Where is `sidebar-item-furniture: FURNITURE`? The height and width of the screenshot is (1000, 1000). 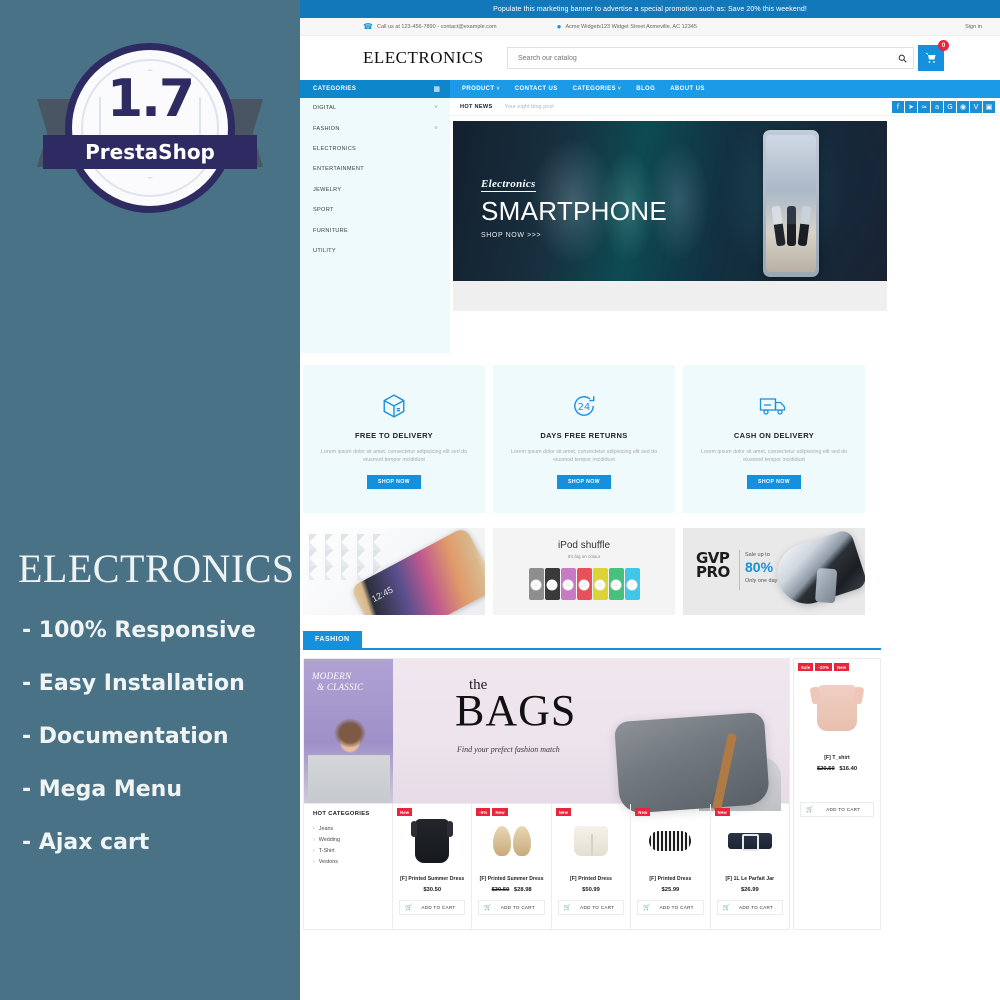
sidebar-item-furniture: FURNITURE is located at coordinates (375, 230).